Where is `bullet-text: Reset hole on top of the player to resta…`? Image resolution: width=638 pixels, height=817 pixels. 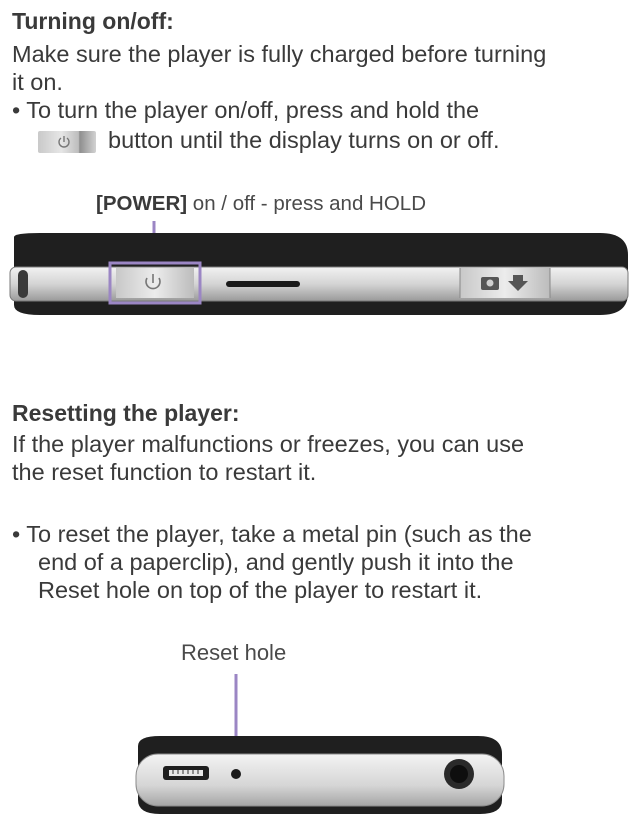 bullet-text: Reset hole on top of the player to resta… is located at coordinates (260, 590).